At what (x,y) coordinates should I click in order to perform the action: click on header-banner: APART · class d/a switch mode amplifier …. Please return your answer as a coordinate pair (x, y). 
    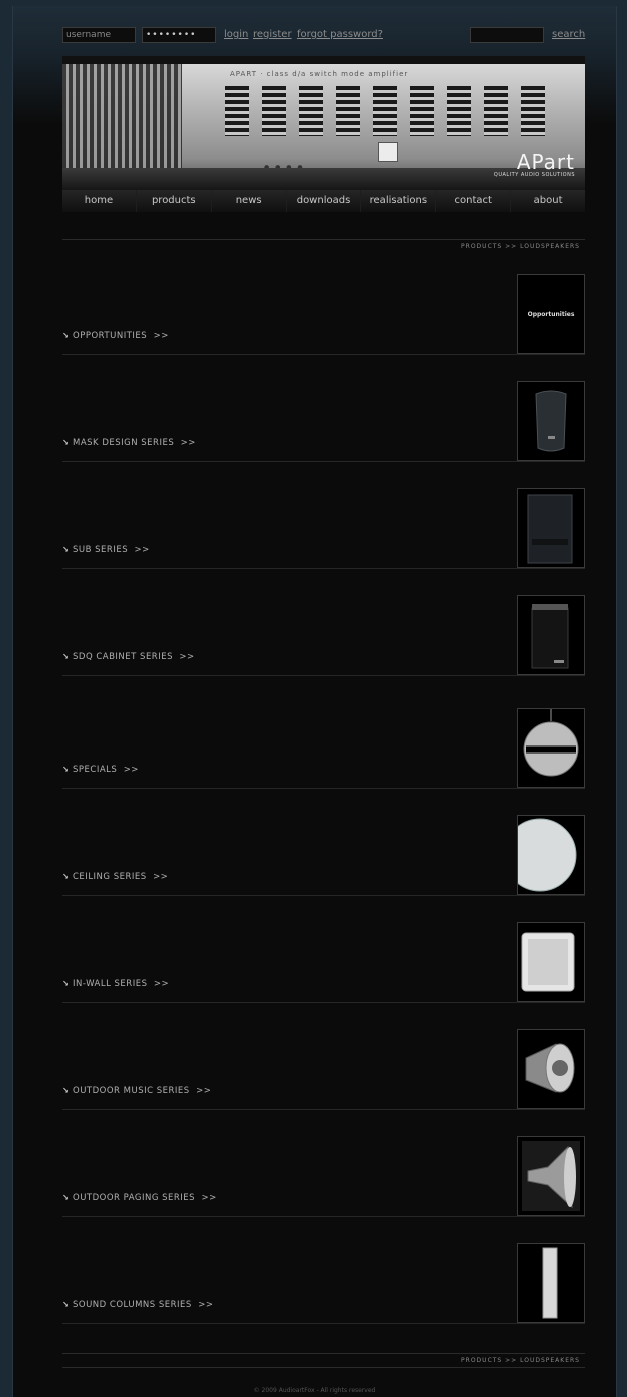
    Looking at the image, I should click on (323, 123).